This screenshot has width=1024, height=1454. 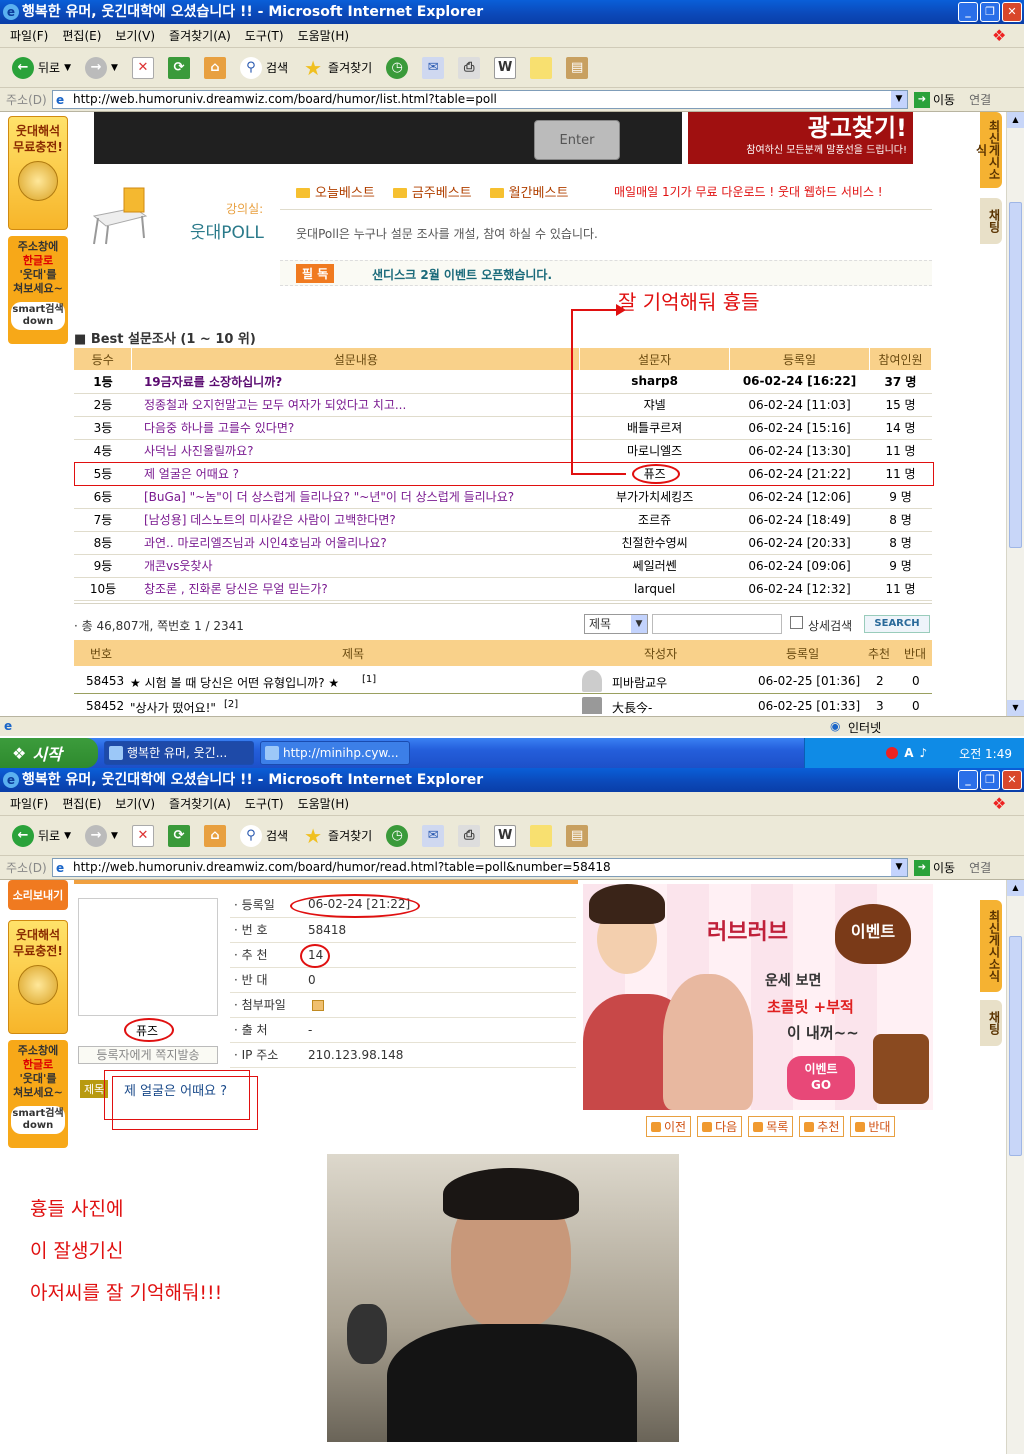 What do you see at coordinates (748, 191) in the screenshot?
I see `promo-link: 매일매일 1기가 무료 다운로드 ! 웃대 웹하드 서비스 !` at bounding box center [748, 191].